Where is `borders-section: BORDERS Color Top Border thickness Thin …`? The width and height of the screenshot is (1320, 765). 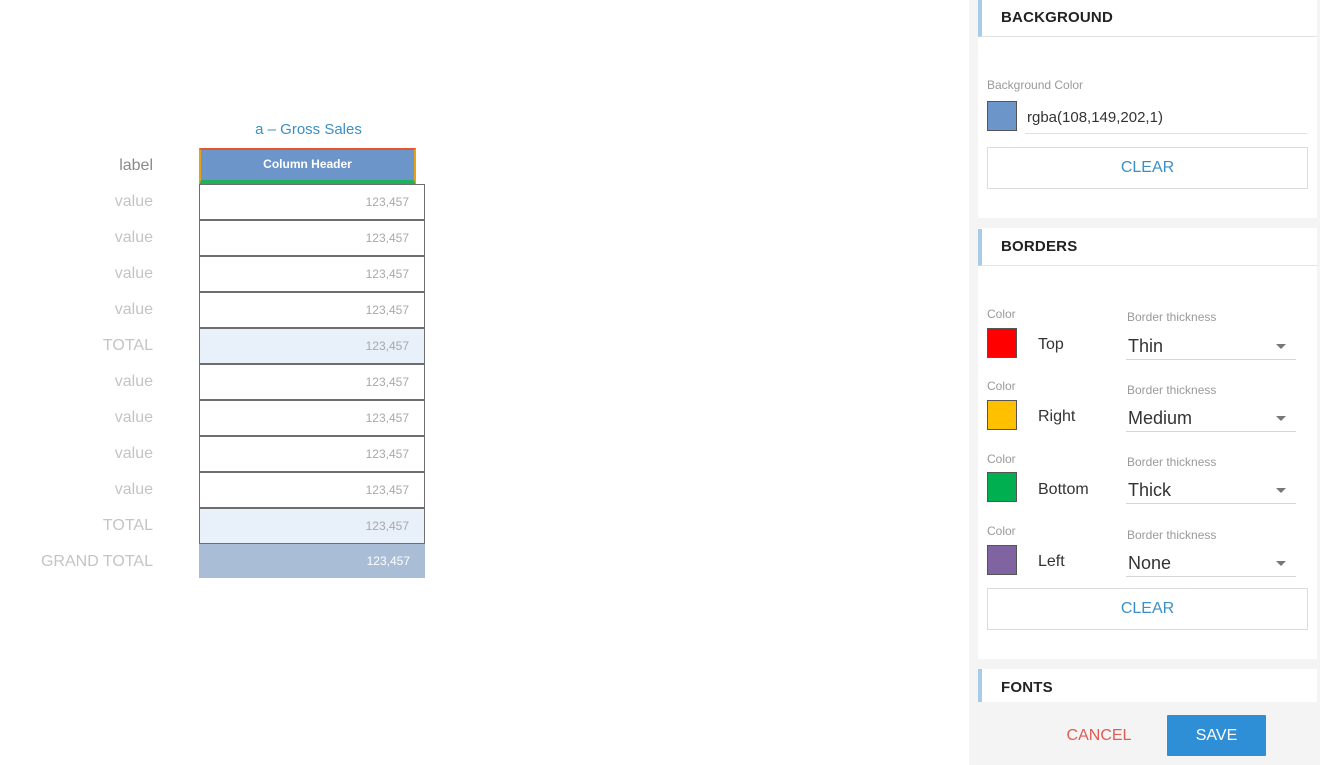
borders-section: BORDERS Color Top Border thickness Thin … is located at coordinates (1147, 443).